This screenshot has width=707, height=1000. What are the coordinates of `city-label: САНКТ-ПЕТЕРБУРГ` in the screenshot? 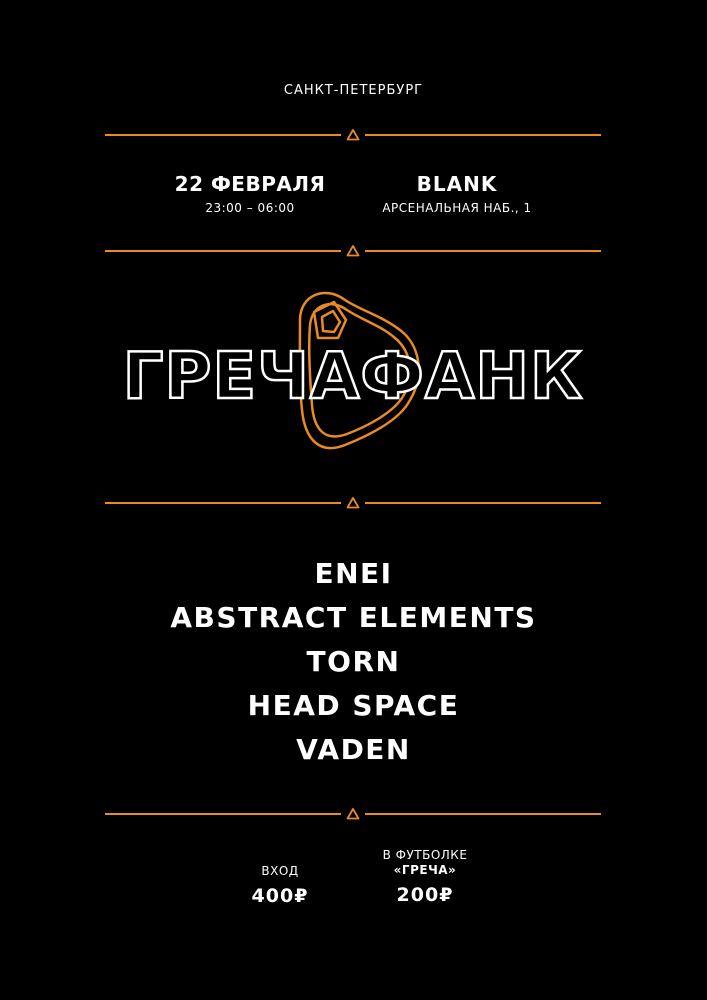 It's located at (353, 90).